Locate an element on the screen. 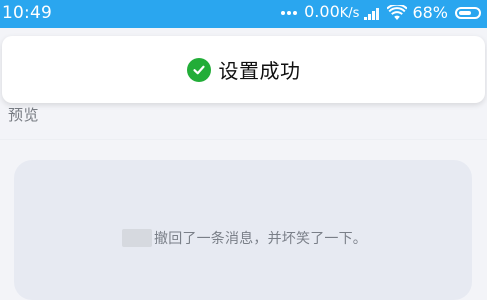 This screenshot has width=487, height=300. recall-notice: 撤回了一条消息，并坏笑了一下。 is located at coordinates (244, 238).